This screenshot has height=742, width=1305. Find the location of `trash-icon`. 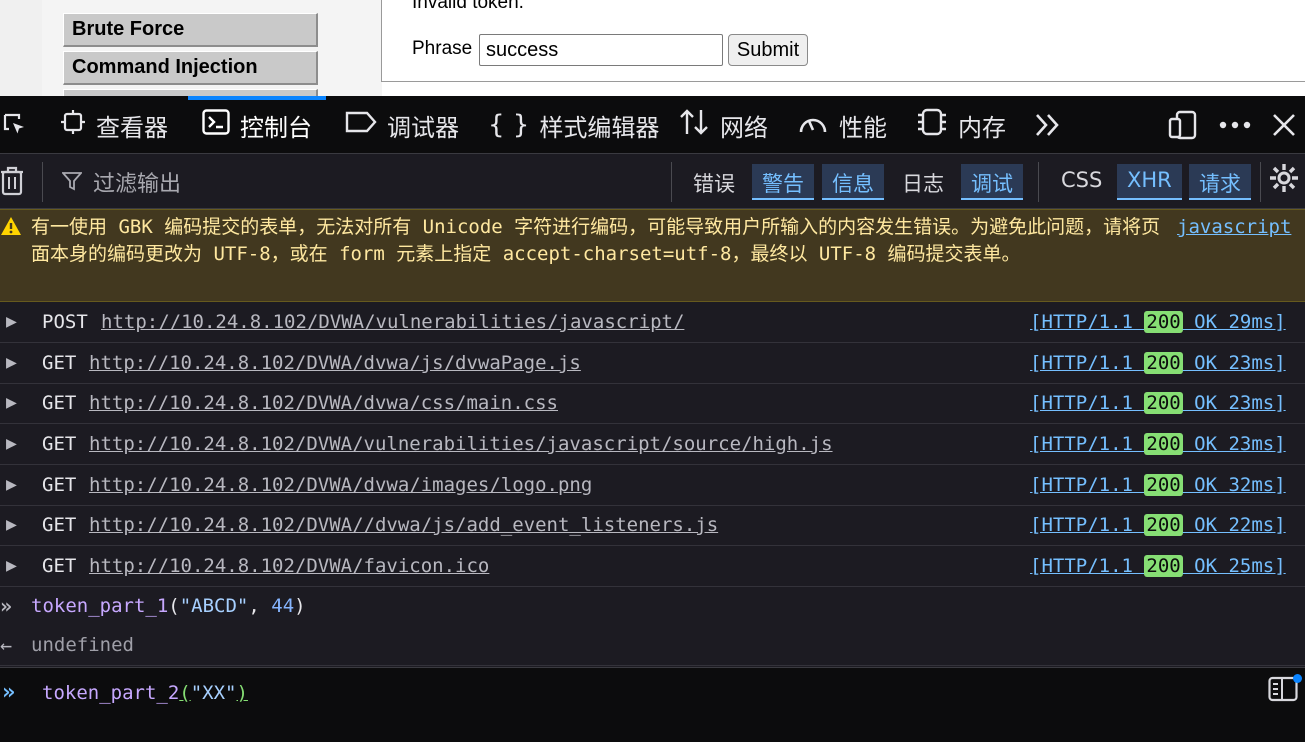

trash-icon is located at coordinates (12, 184).